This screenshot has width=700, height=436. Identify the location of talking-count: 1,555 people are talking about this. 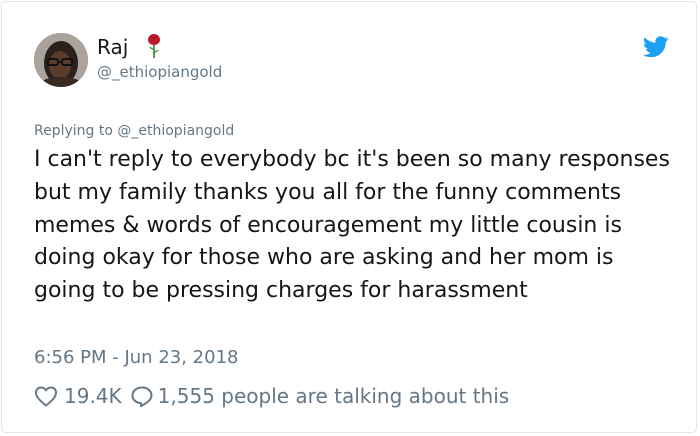
(334, 396).